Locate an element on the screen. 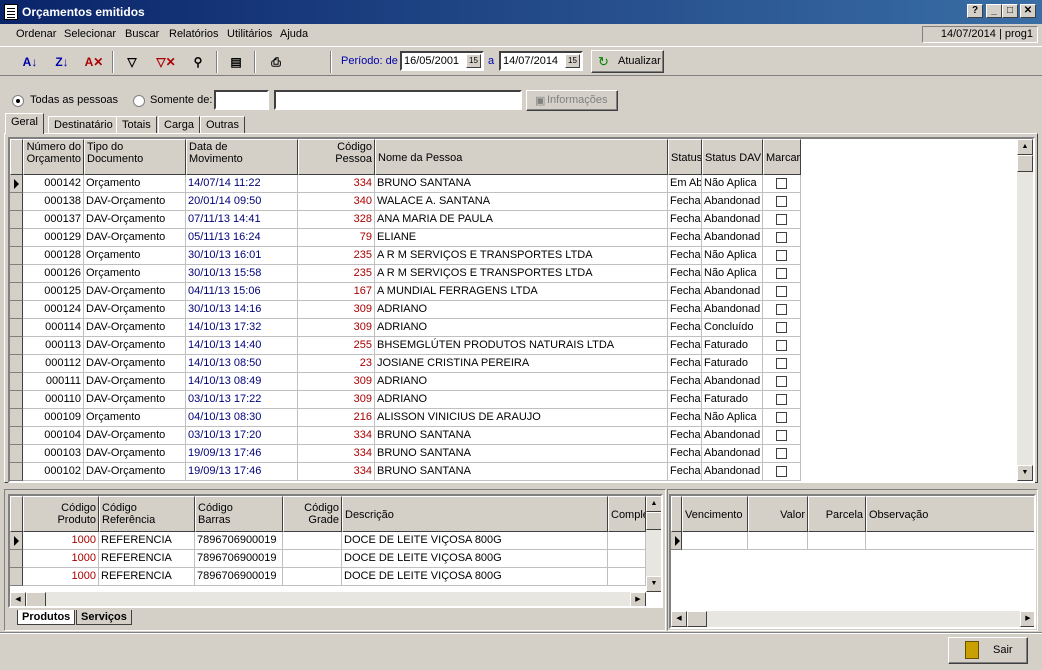 Image resolution: width=1042 pixels, height=670 pixels. cell-numero: 000111 is located at coordinates (53, 382).